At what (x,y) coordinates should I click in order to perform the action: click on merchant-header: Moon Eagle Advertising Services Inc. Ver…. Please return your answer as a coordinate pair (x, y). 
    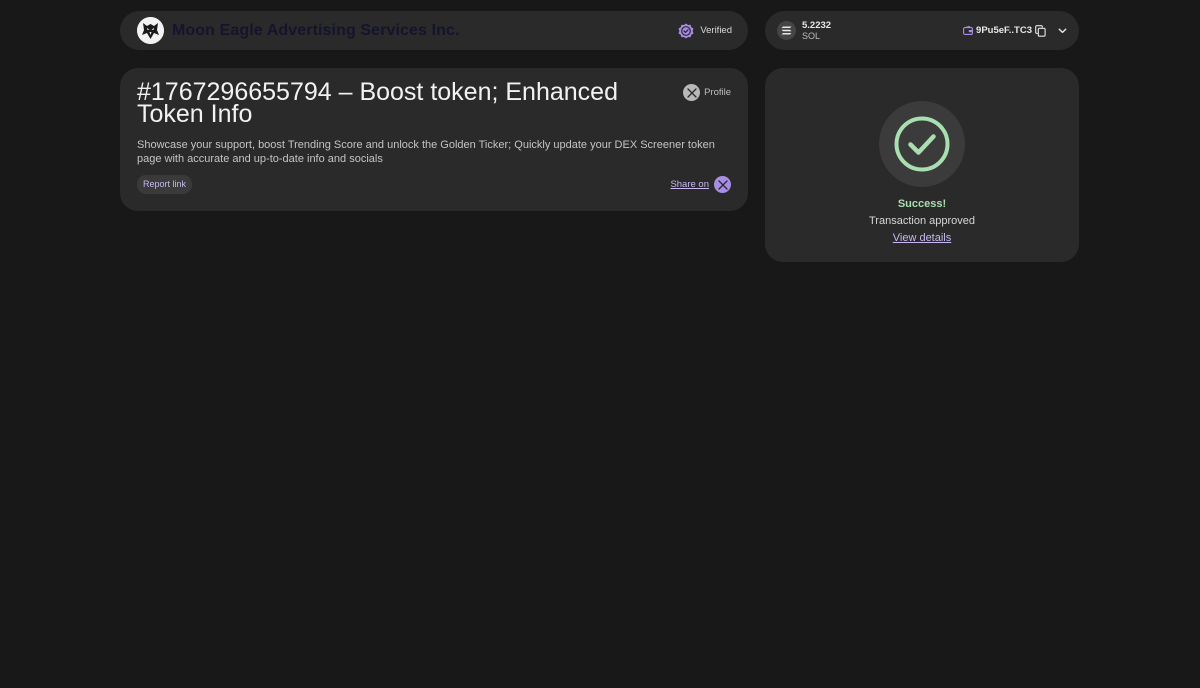
    Looking at the image, I should click on (434, 30).